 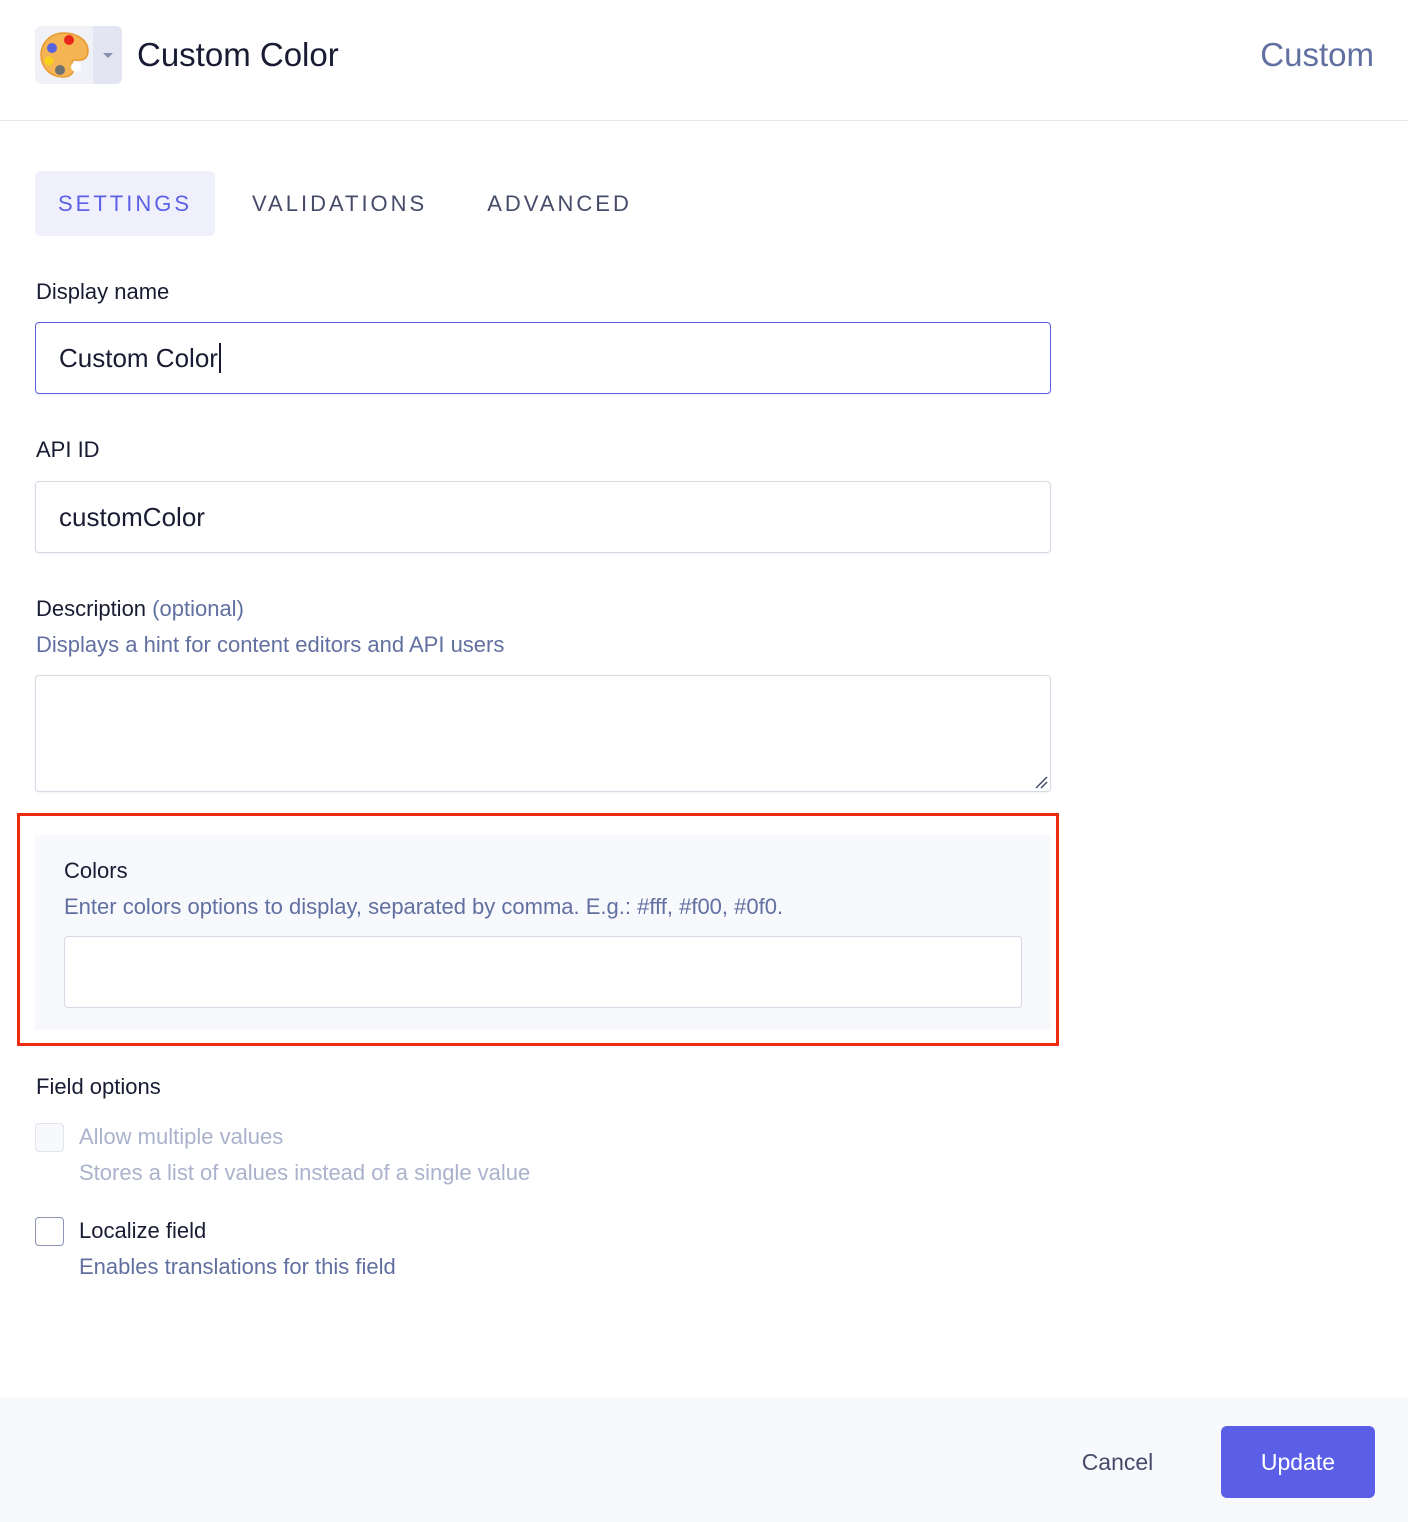 What do you see at coordinates (1317, 54) in the screenshot?
I see `field-type-label: Custom` at bounding box center [1317, 54].